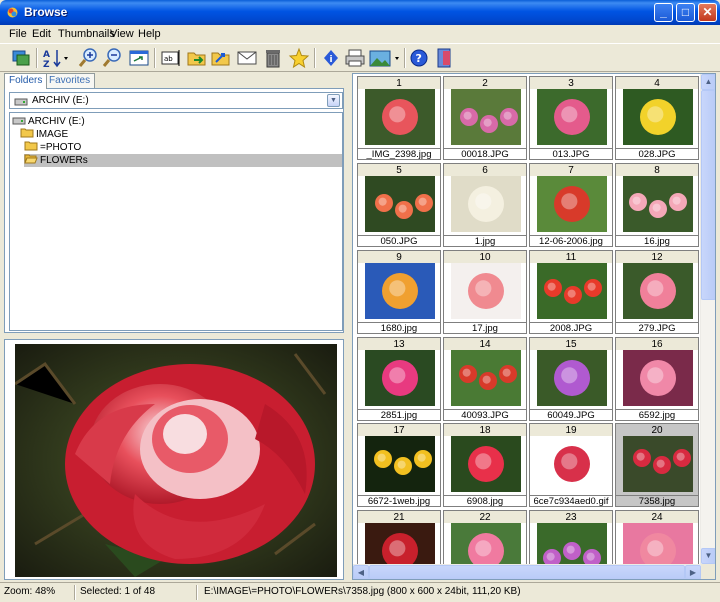  What do you see at coordinates (52, 147) in the screenshot?
I see `tree-item-photo: =PHOTO` at bounding box center [52, 147].